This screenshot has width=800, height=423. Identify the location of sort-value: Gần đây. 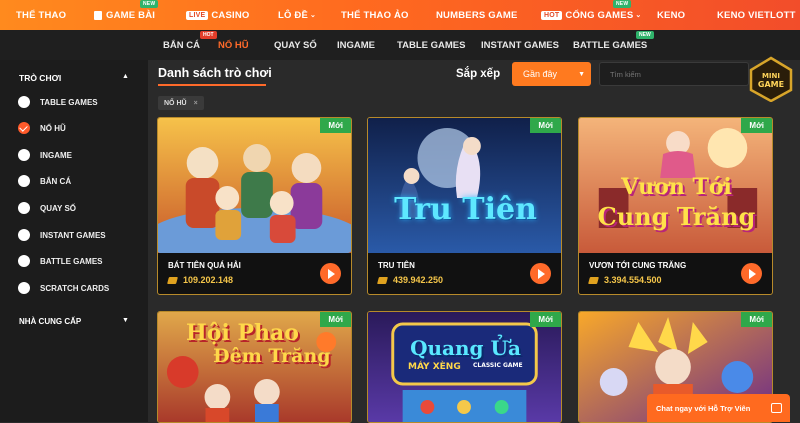
(540, 74).